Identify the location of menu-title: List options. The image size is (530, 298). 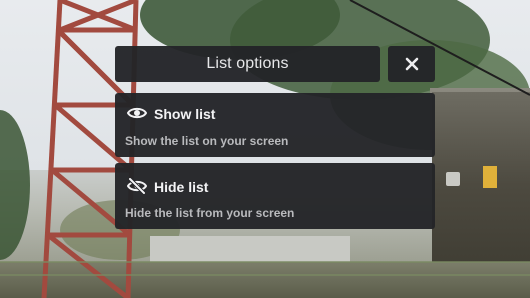
(247, 63).